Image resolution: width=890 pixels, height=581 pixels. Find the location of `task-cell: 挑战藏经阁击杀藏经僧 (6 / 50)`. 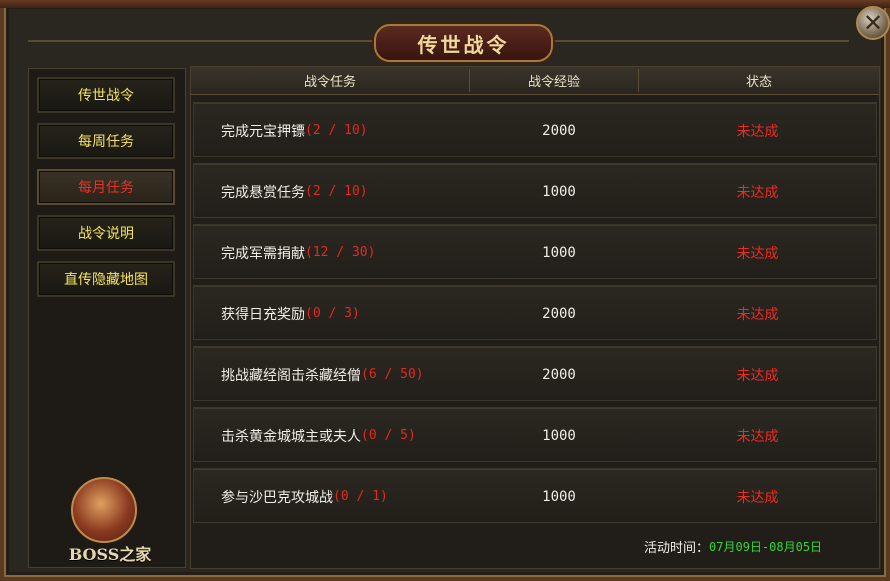

task-cell: 挑战藏经阁击杀藏经僧 (6 / 50) is located at coordinates (322, 374).